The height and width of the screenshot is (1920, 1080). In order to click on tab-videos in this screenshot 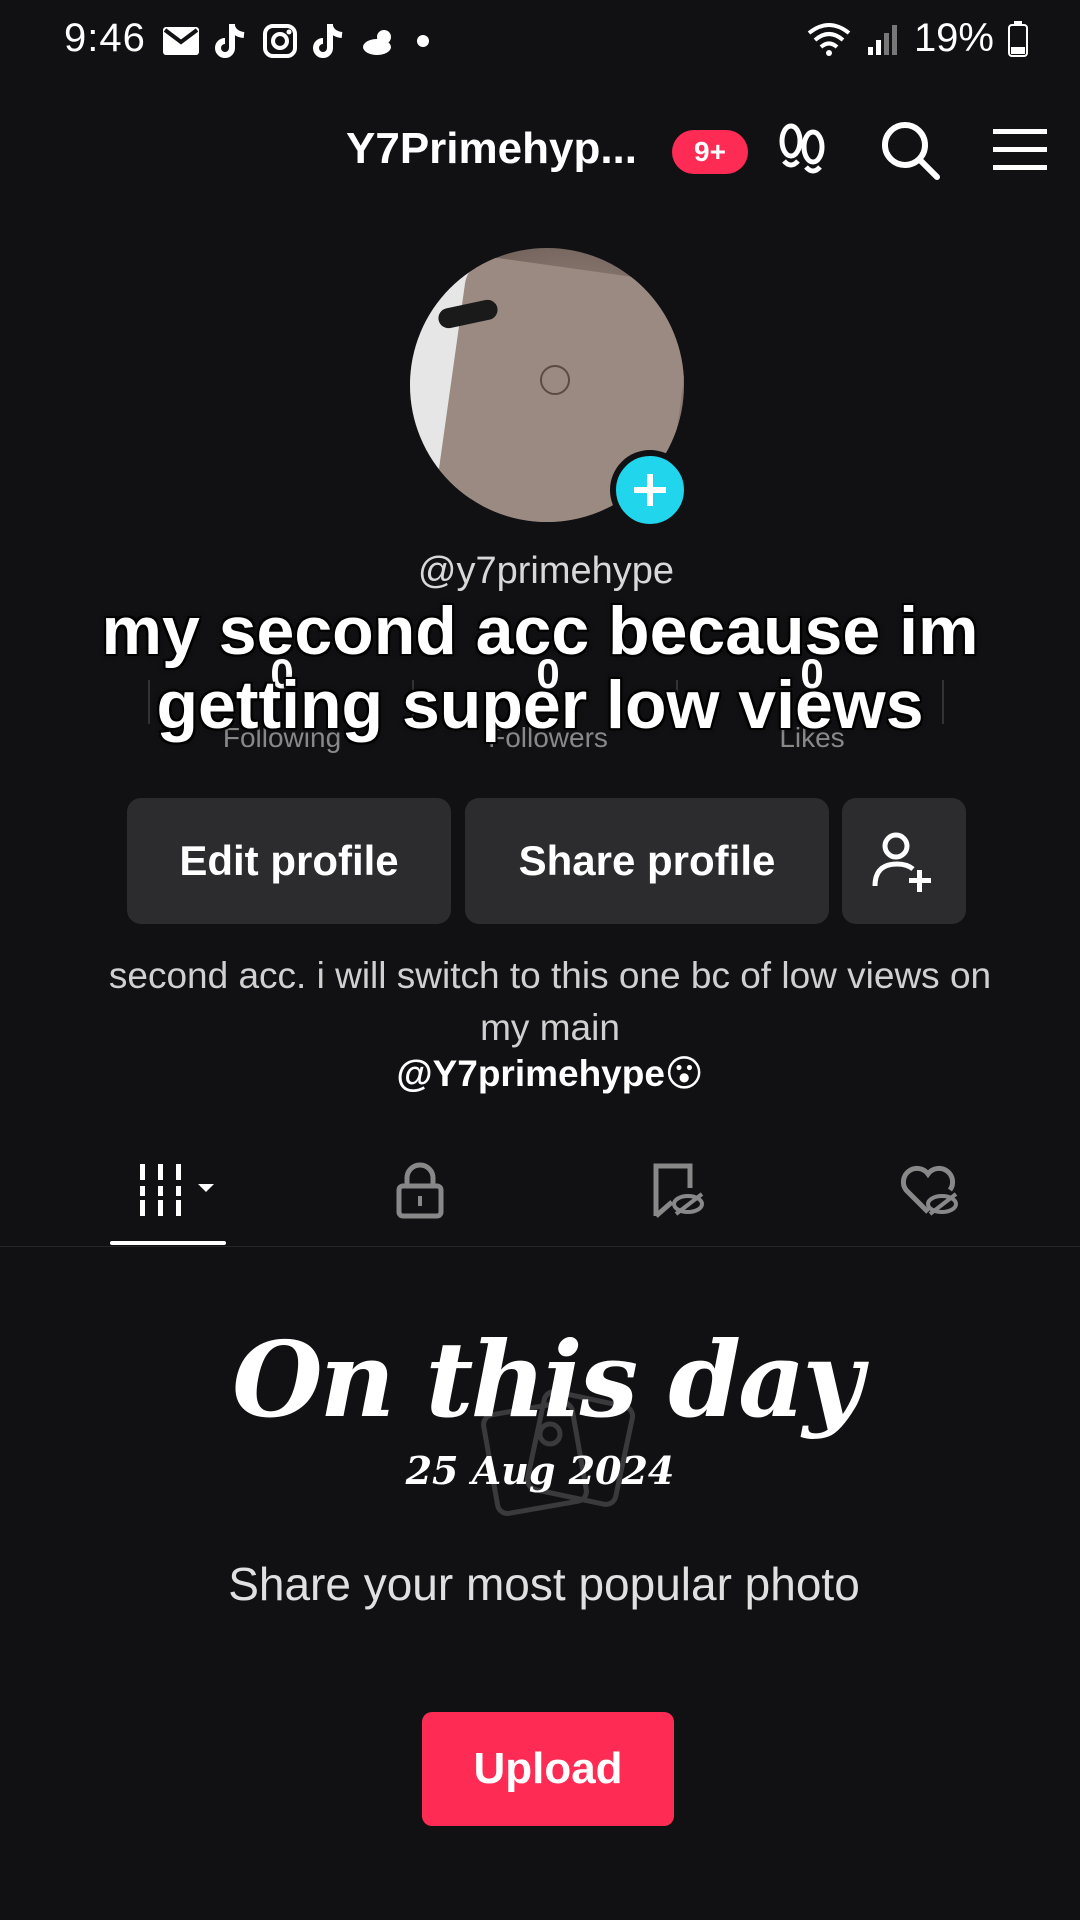, I will do `click(181, 1190)`.